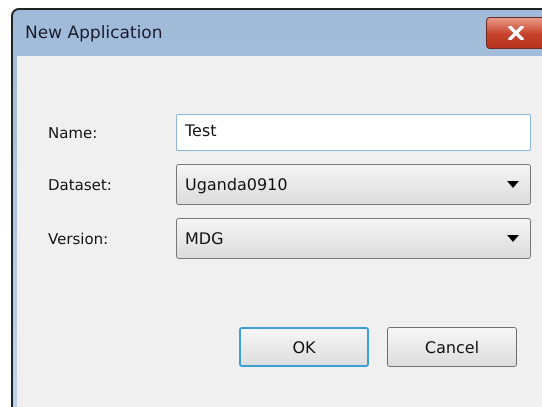  What do you see at coordinates (452, 347) in the screenshot?
I see `dialog-button: Cancel` at bounding box center [452, 347].